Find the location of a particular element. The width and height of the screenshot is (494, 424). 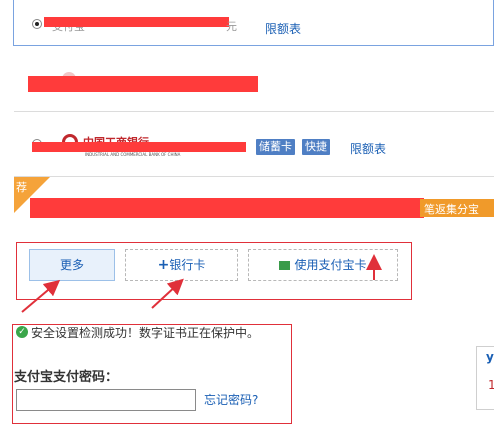

redaction-row1 is located at coordinates (136, 22).